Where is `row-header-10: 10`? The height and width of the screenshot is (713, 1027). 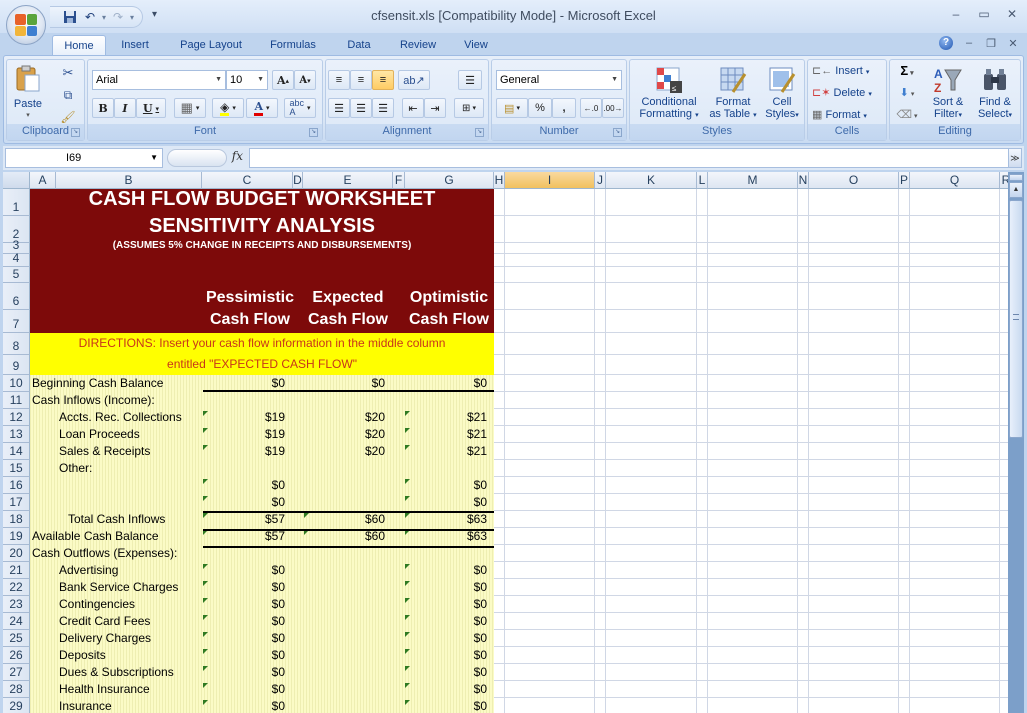
row-header-10: 10 is located at coordinates (16, 383).